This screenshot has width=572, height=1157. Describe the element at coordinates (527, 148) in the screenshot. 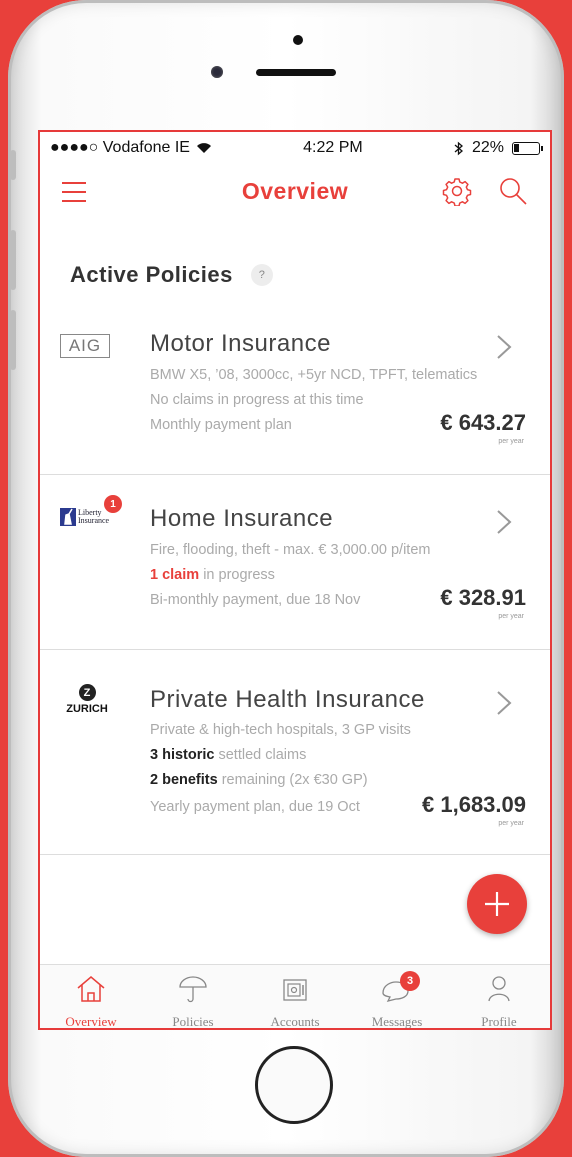

I see `battery-icon` at that location.